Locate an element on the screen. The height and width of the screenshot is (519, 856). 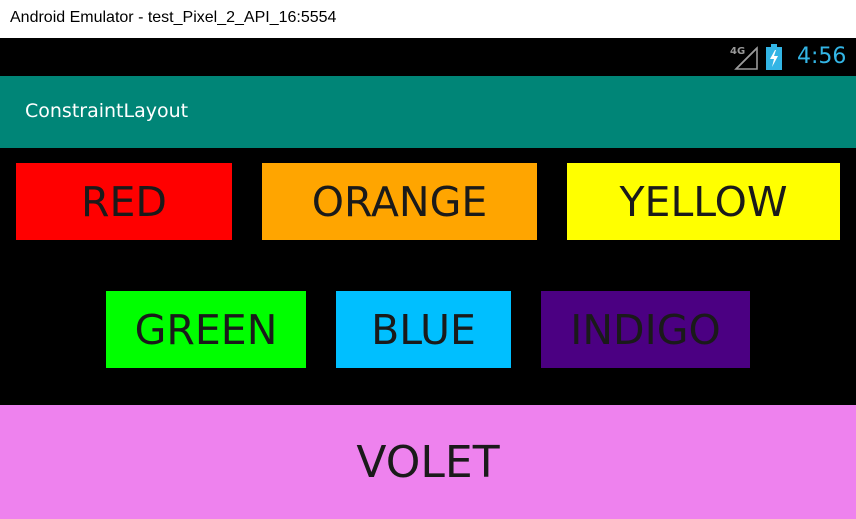
status-clock: 4:56 is located at coordinates (822, 56).